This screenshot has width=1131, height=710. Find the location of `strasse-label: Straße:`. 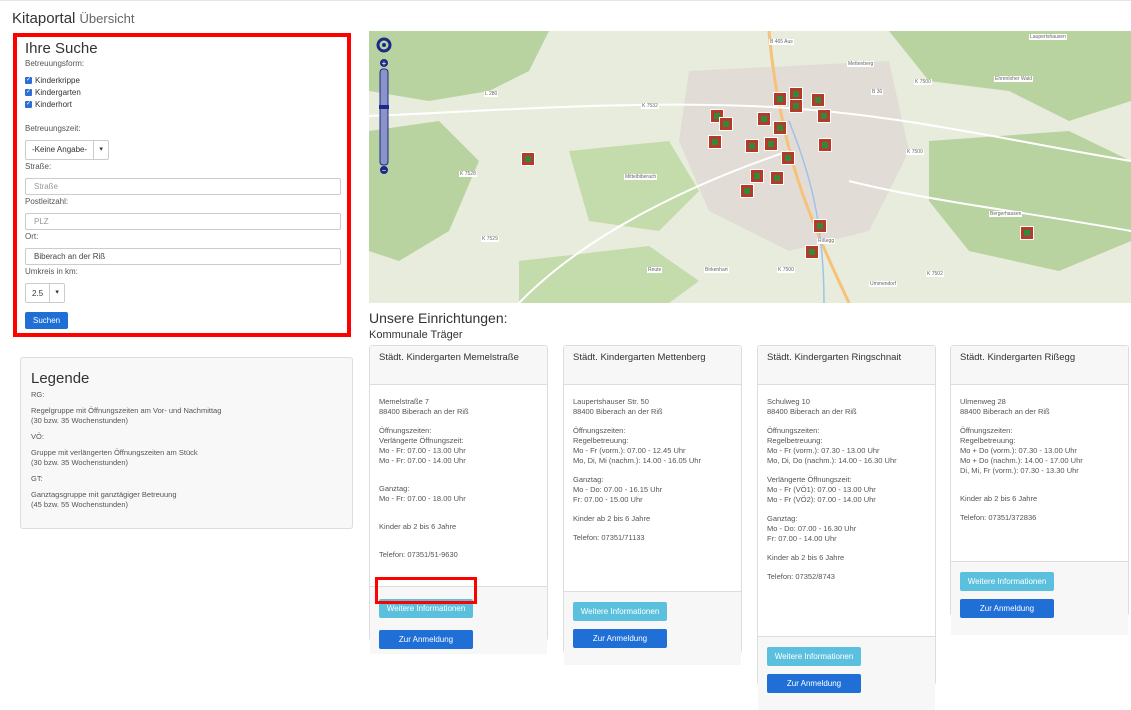

strasse-label: Straße: is located at coordinates (38, 166).